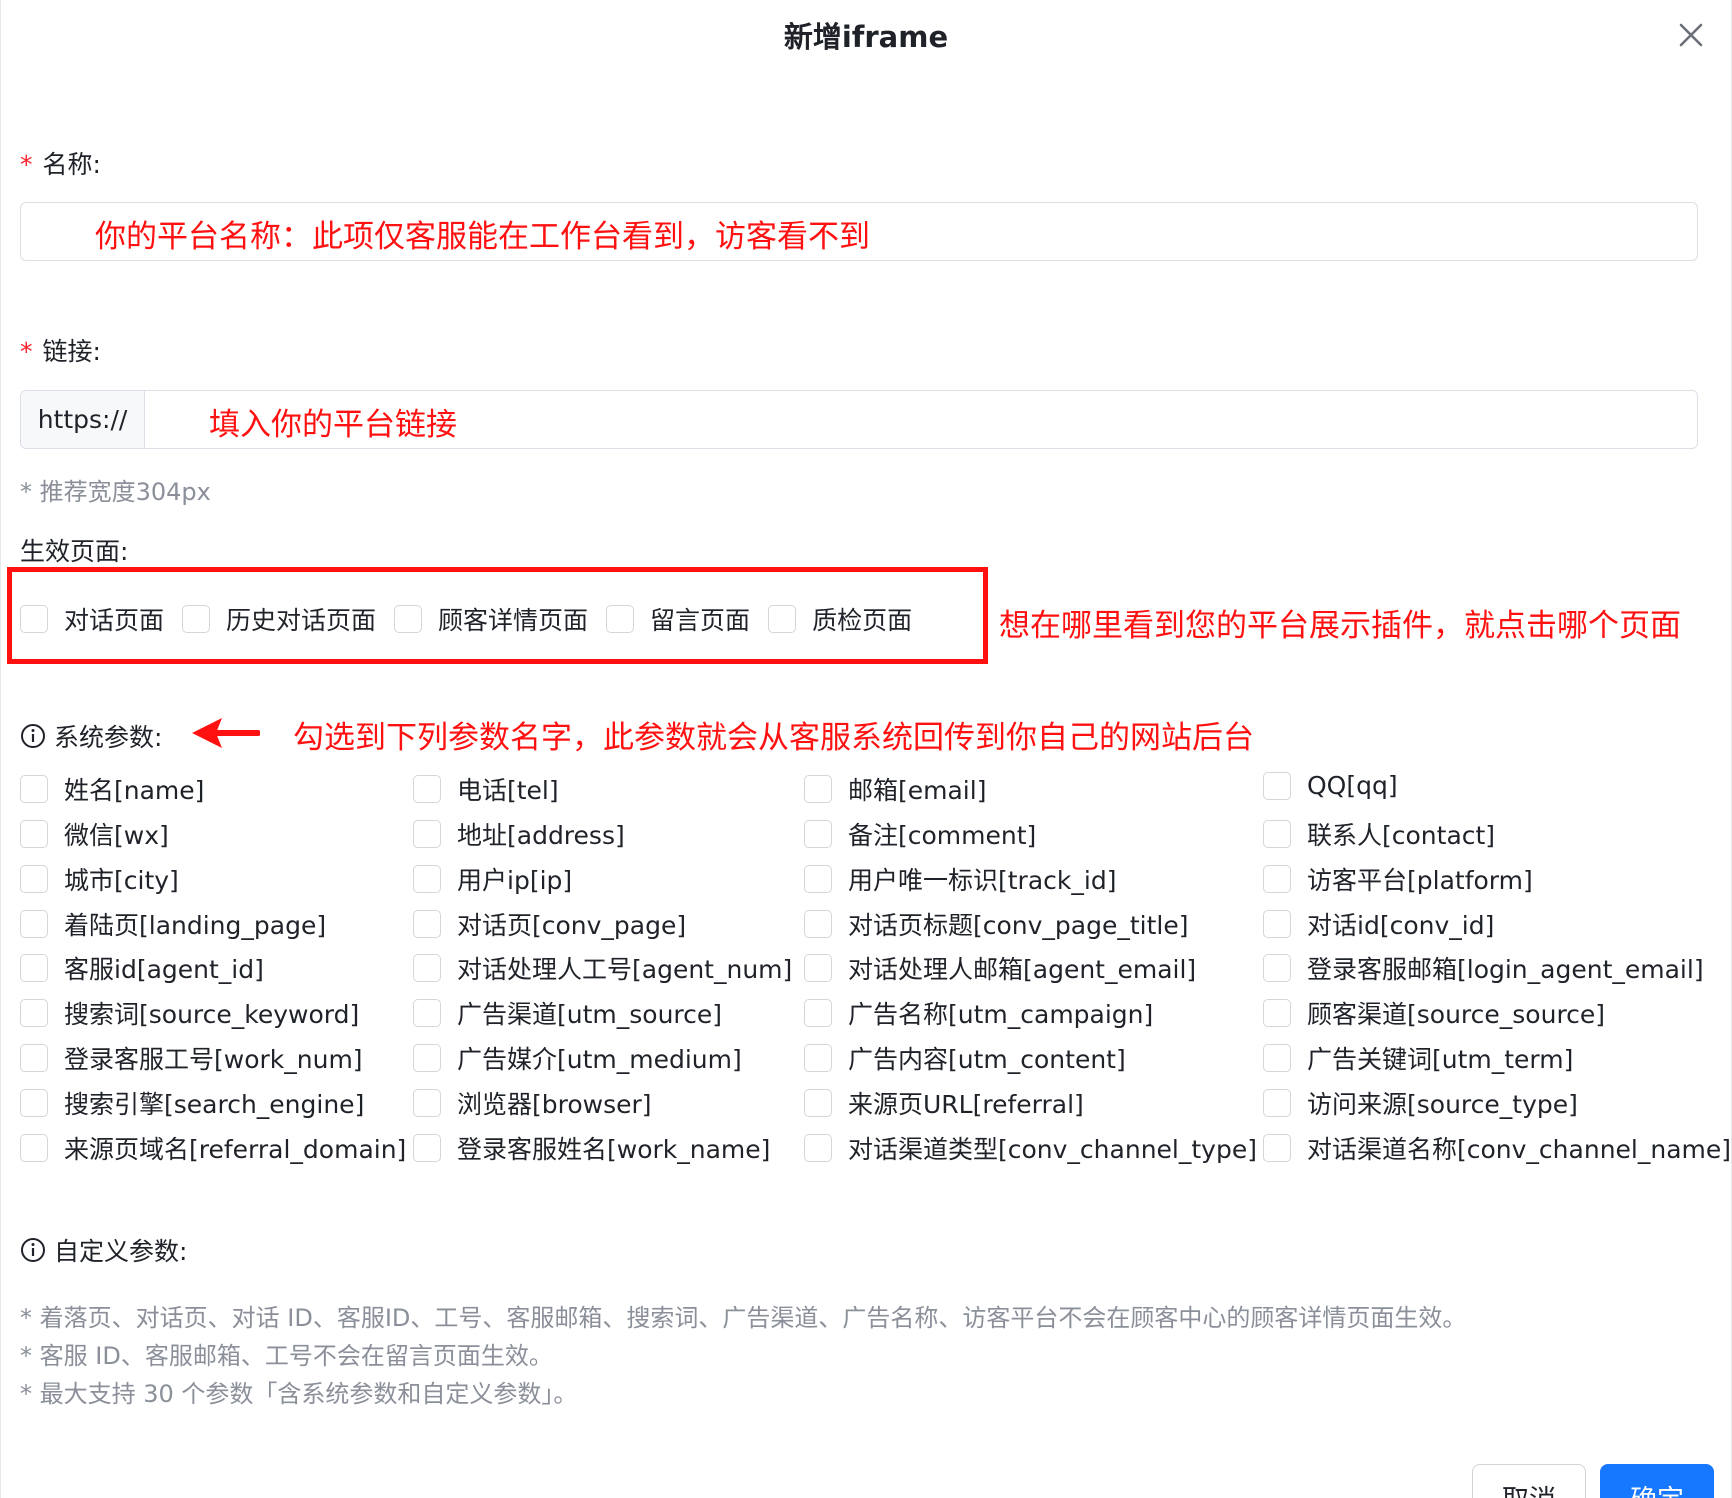 The height and width of the screenshot is (1498, 1732). What do you see at coordinates (965, 1058) in the screenshot?
I see `param-option: 广告内容[utm_content]` at bounding box center [965, 1058].